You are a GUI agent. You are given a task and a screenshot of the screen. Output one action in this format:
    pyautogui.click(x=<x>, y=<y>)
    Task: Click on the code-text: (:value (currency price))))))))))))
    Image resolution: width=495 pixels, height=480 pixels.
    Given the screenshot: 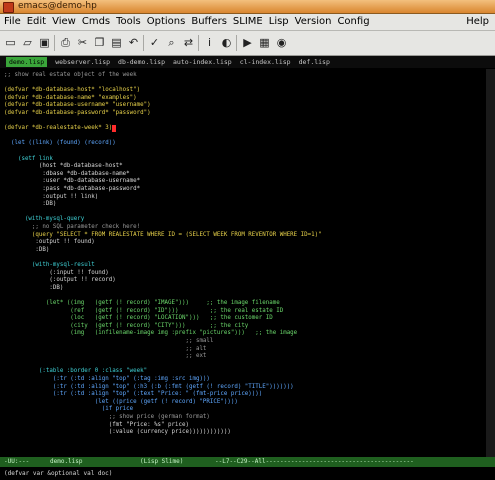 What is the action you would take?
    pyautogui.click(x=117, y=432)
    